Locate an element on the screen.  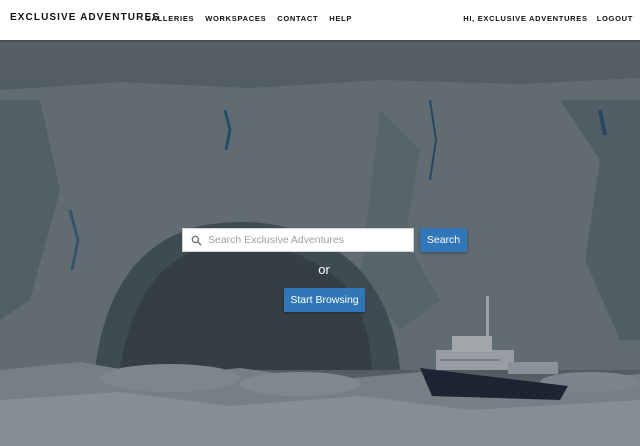
nav-galleries: GALLERIES is located at coordinates (169, 18).